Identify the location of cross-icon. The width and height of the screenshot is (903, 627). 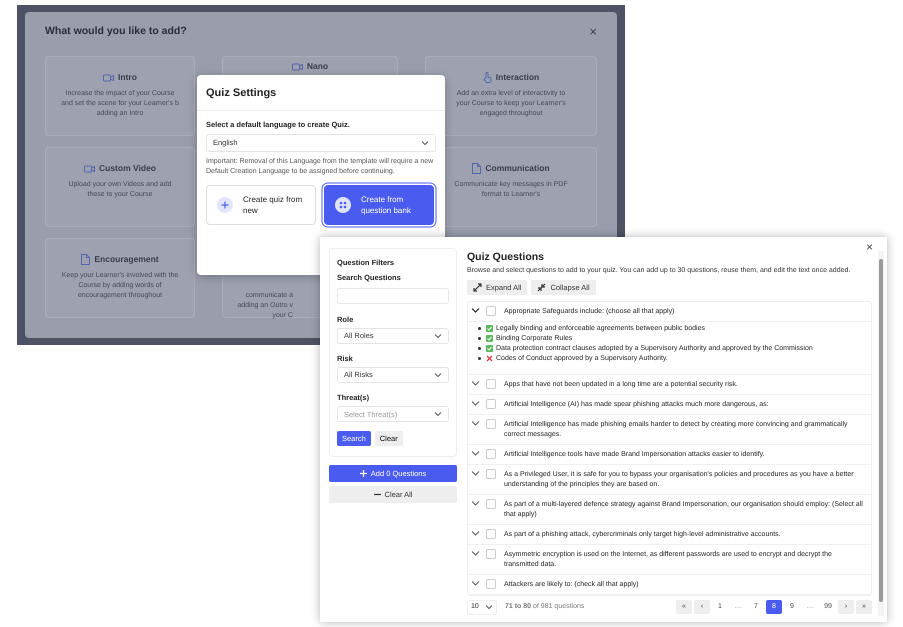
(489, 358).